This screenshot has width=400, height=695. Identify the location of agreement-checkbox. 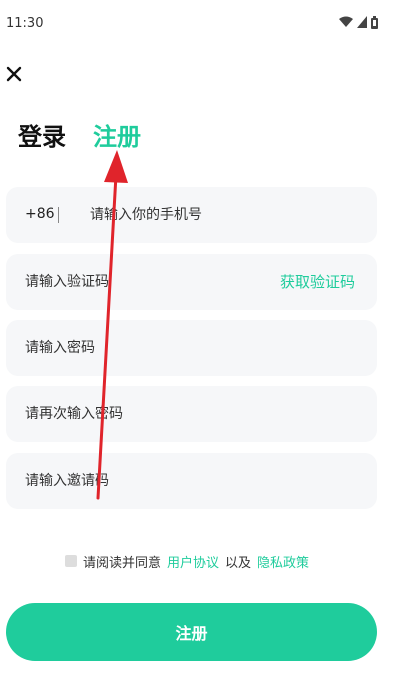
(71, 561).